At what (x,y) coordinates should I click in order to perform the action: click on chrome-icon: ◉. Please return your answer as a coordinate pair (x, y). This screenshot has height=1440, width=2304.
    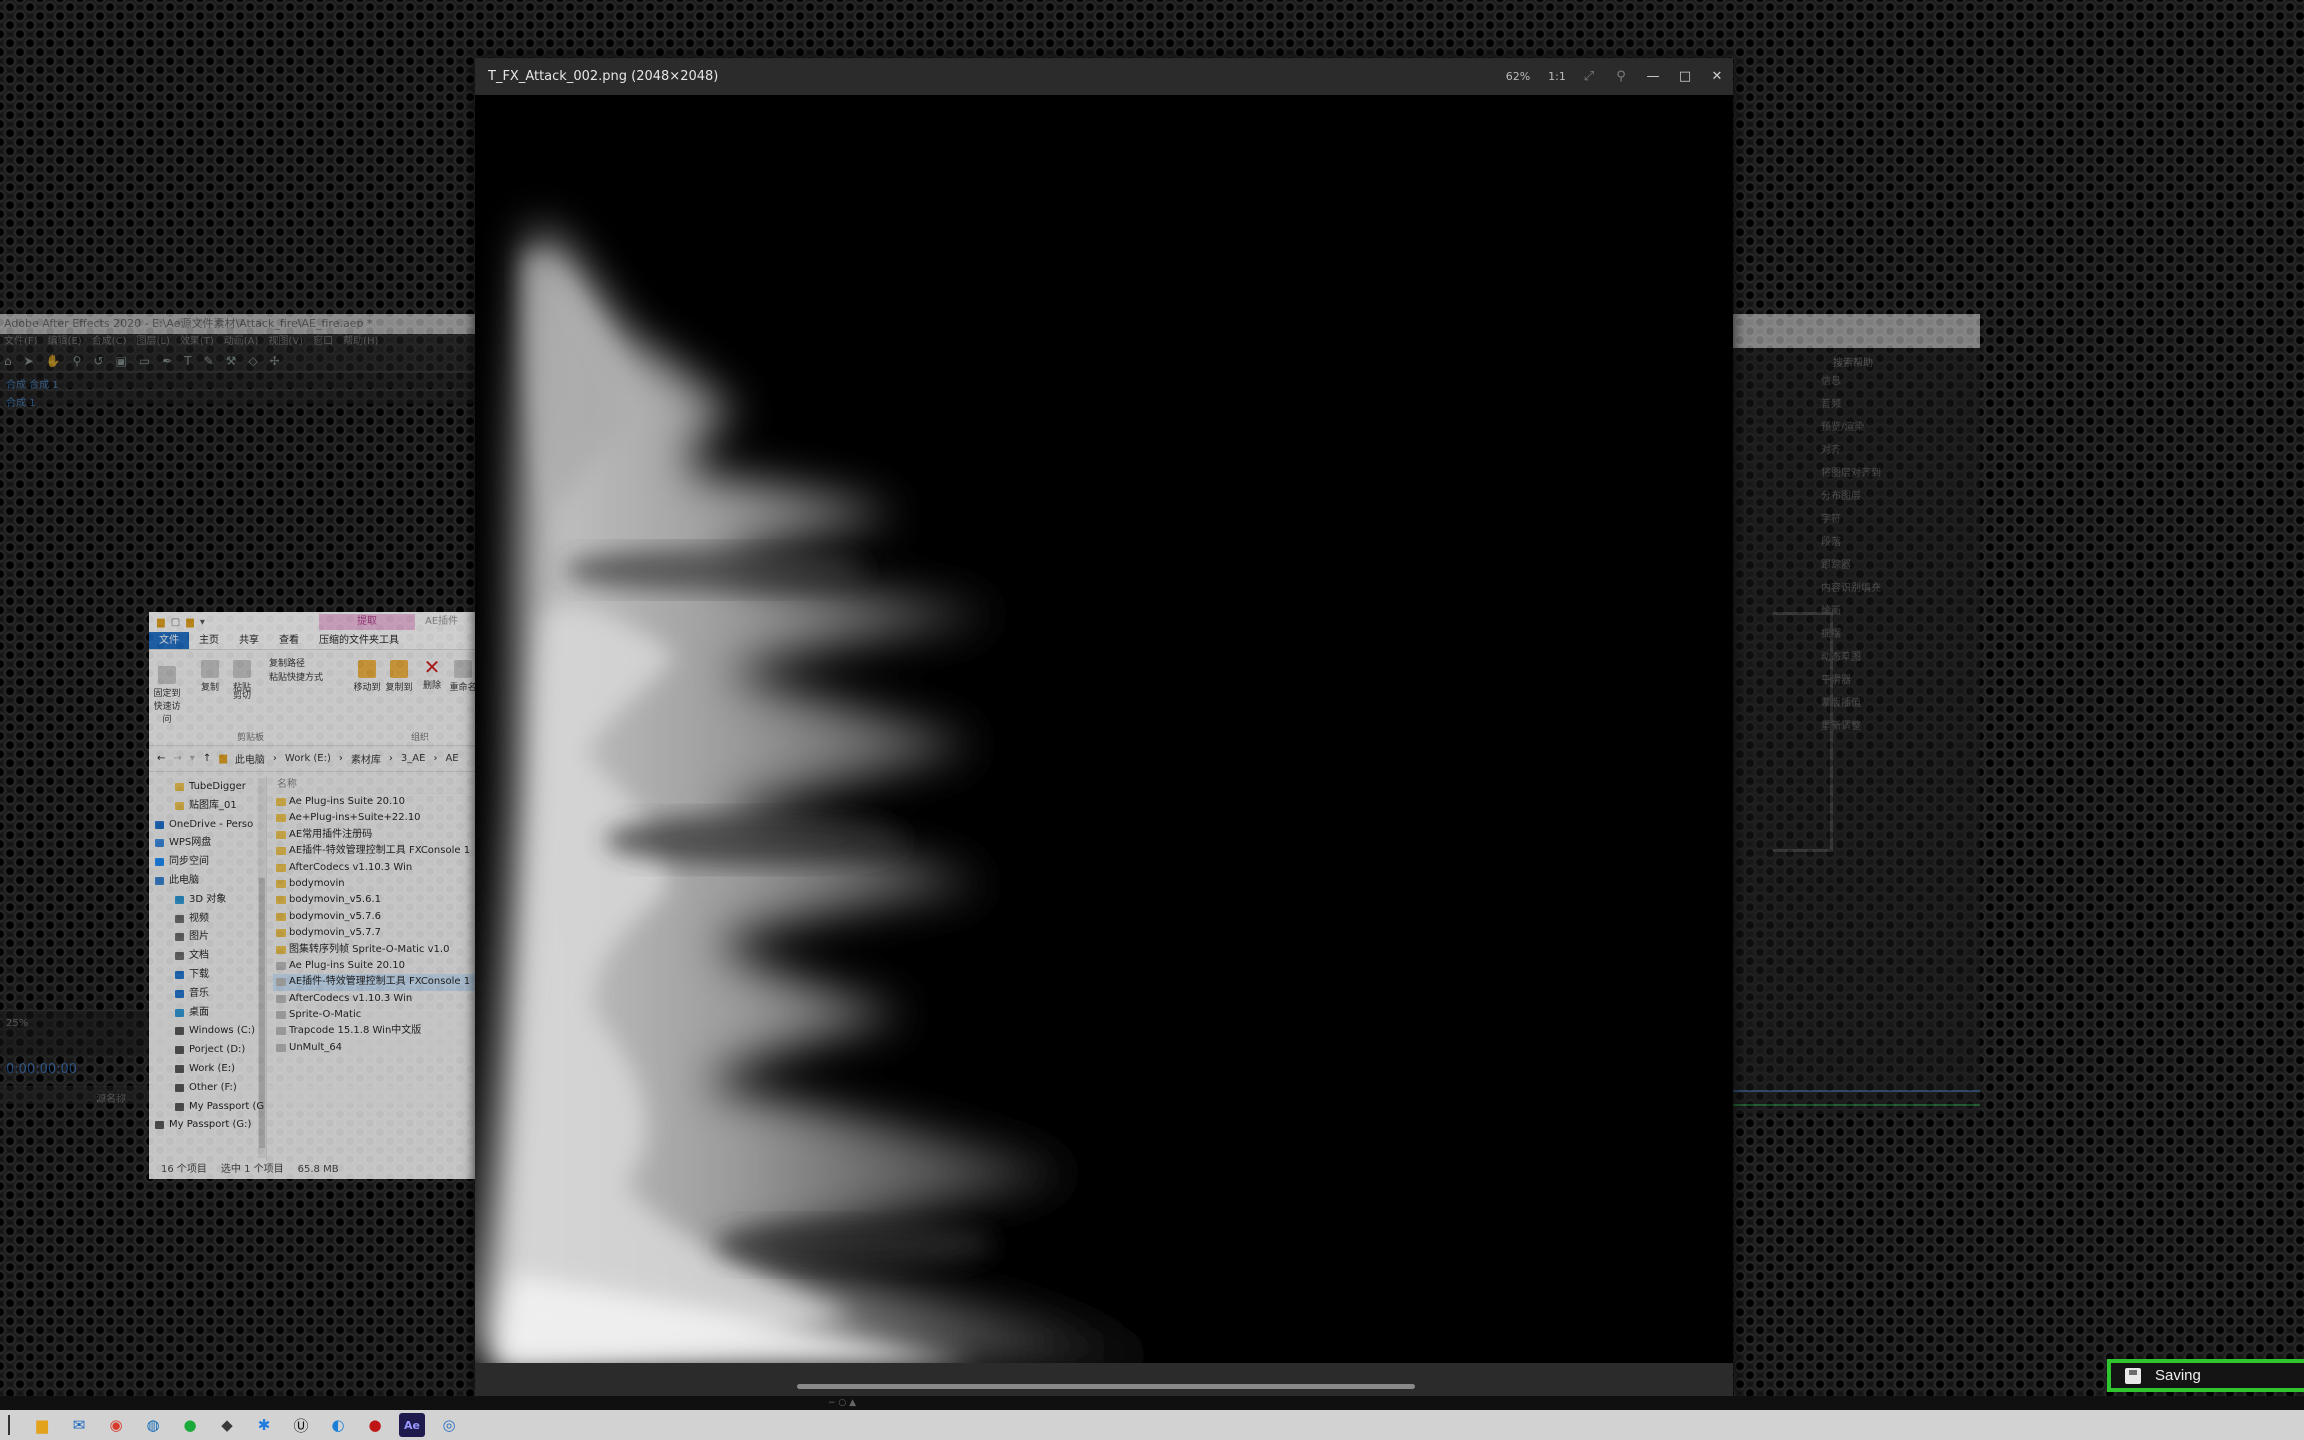
    Looking at the image, I should click on (116, 1425).